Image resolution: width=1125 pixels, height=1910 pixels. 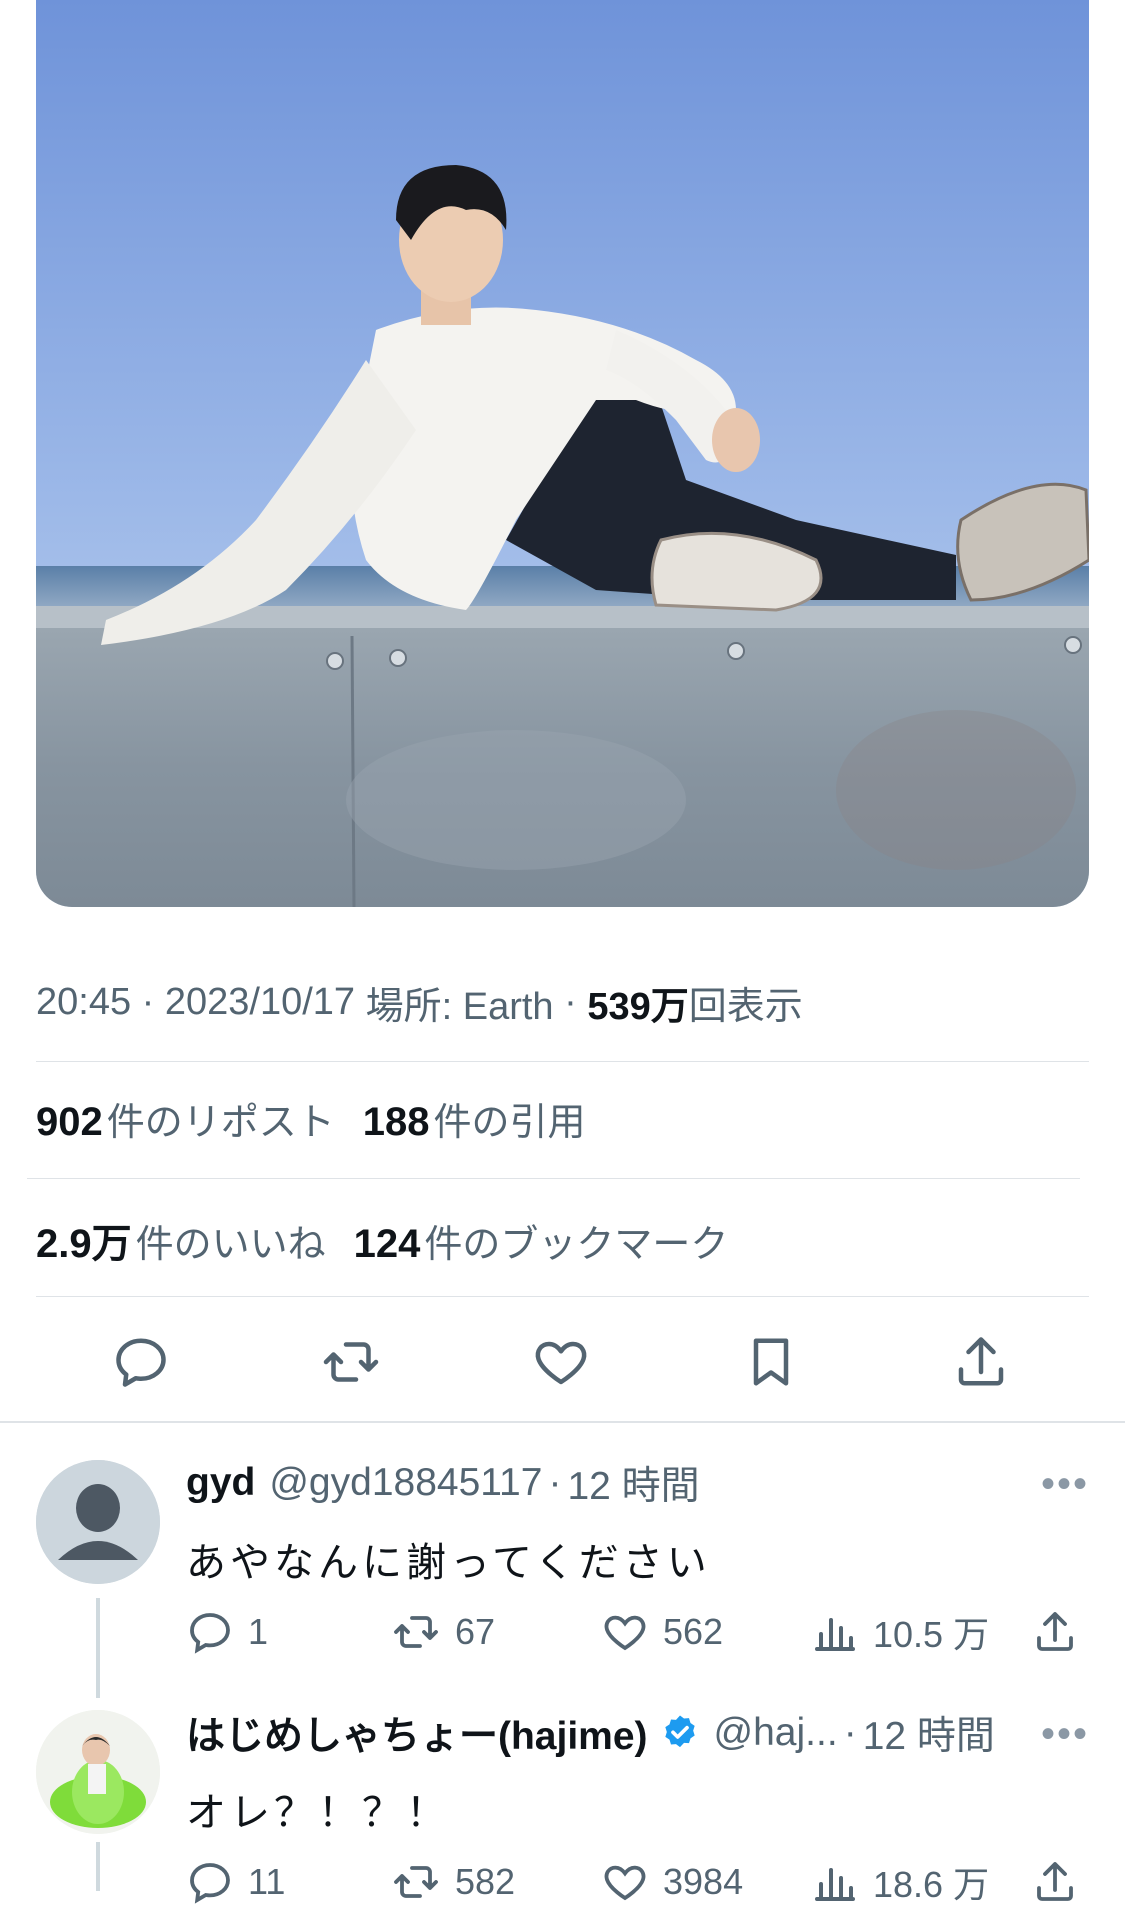 I want to click on reply-like-button: 3984, so click(x=672, y=1882).